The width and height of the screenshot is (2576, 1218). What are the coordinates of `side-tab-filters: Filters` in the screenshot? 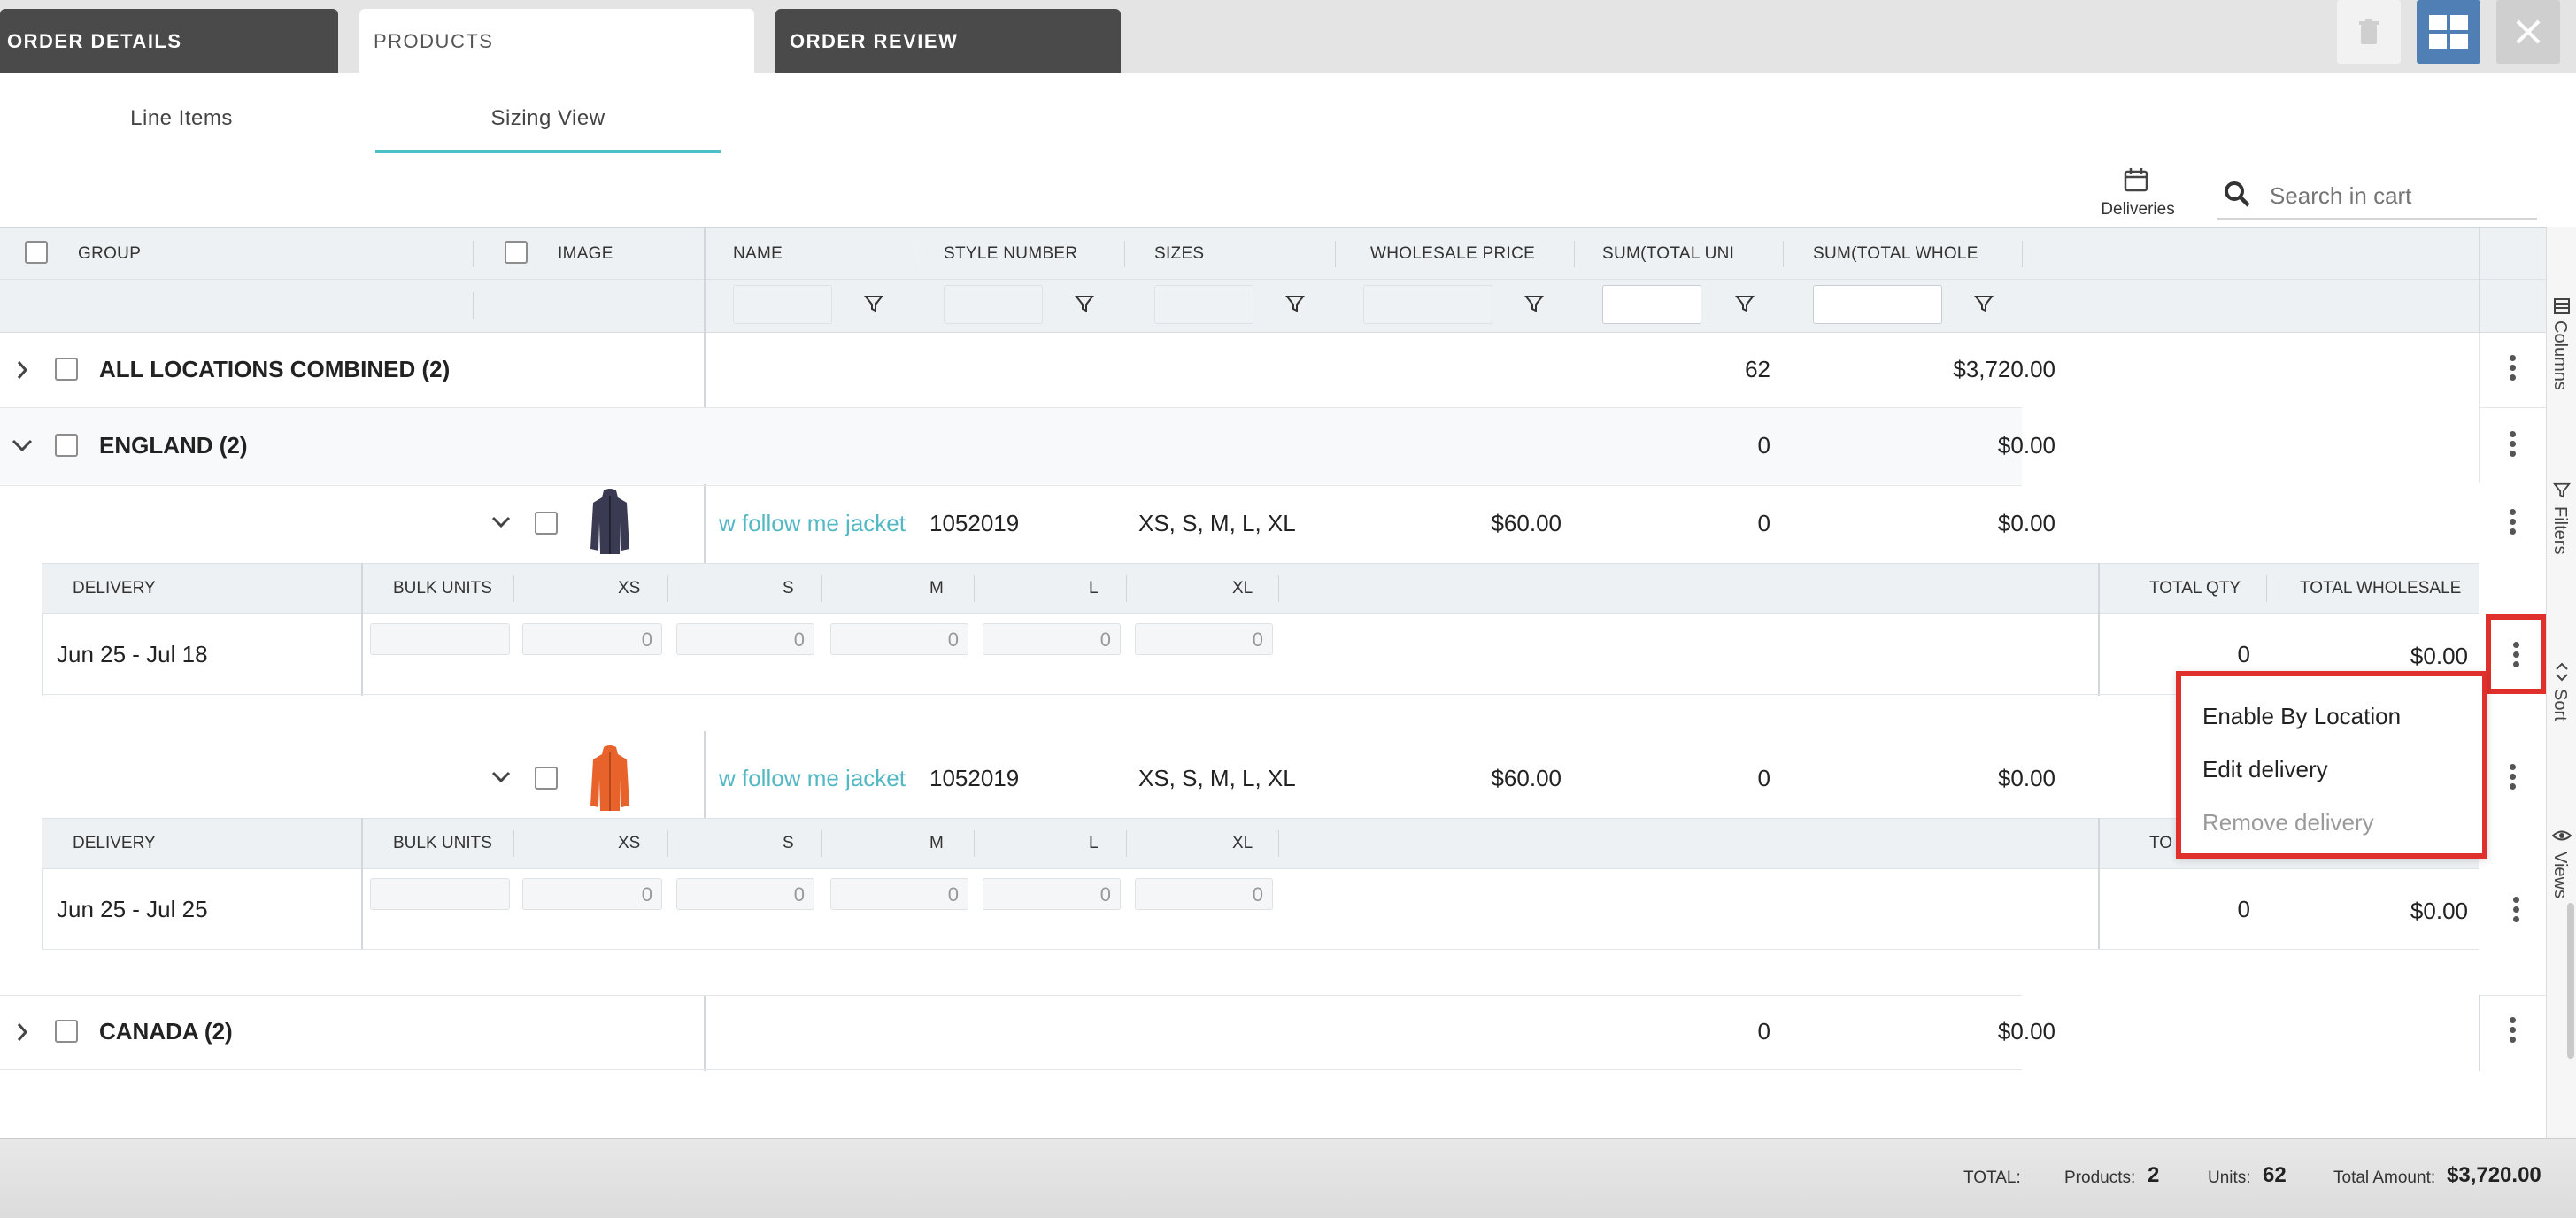 It's located at (2559, 530).